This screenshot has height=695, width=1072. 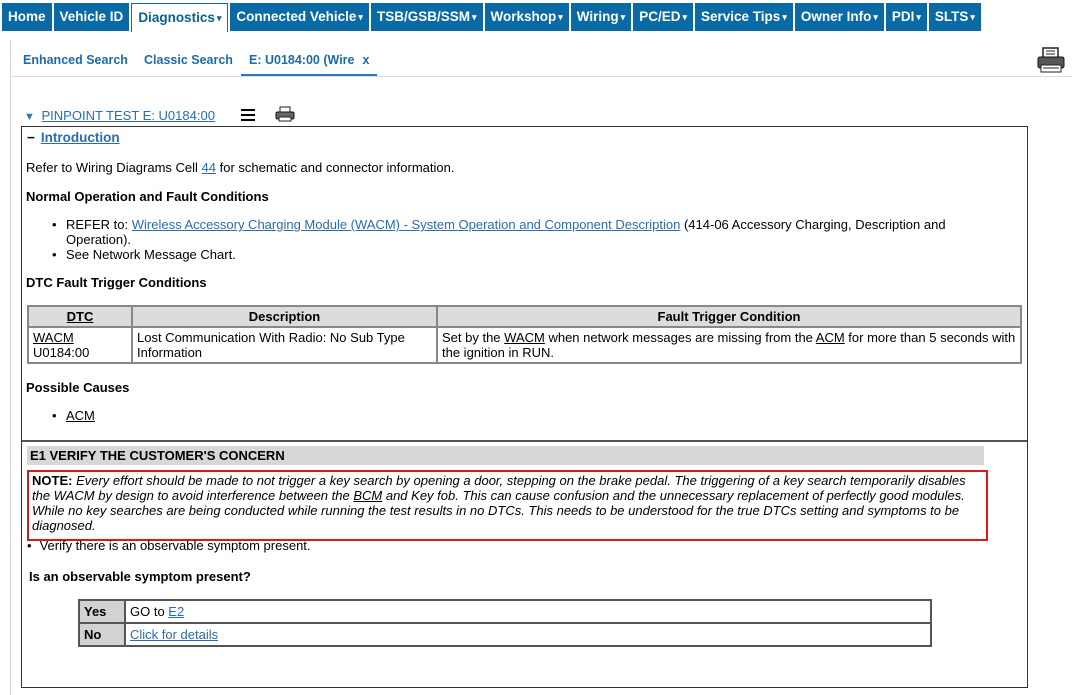 I want to click on introduction-header: − Introduction, so click(x=73, y=137).